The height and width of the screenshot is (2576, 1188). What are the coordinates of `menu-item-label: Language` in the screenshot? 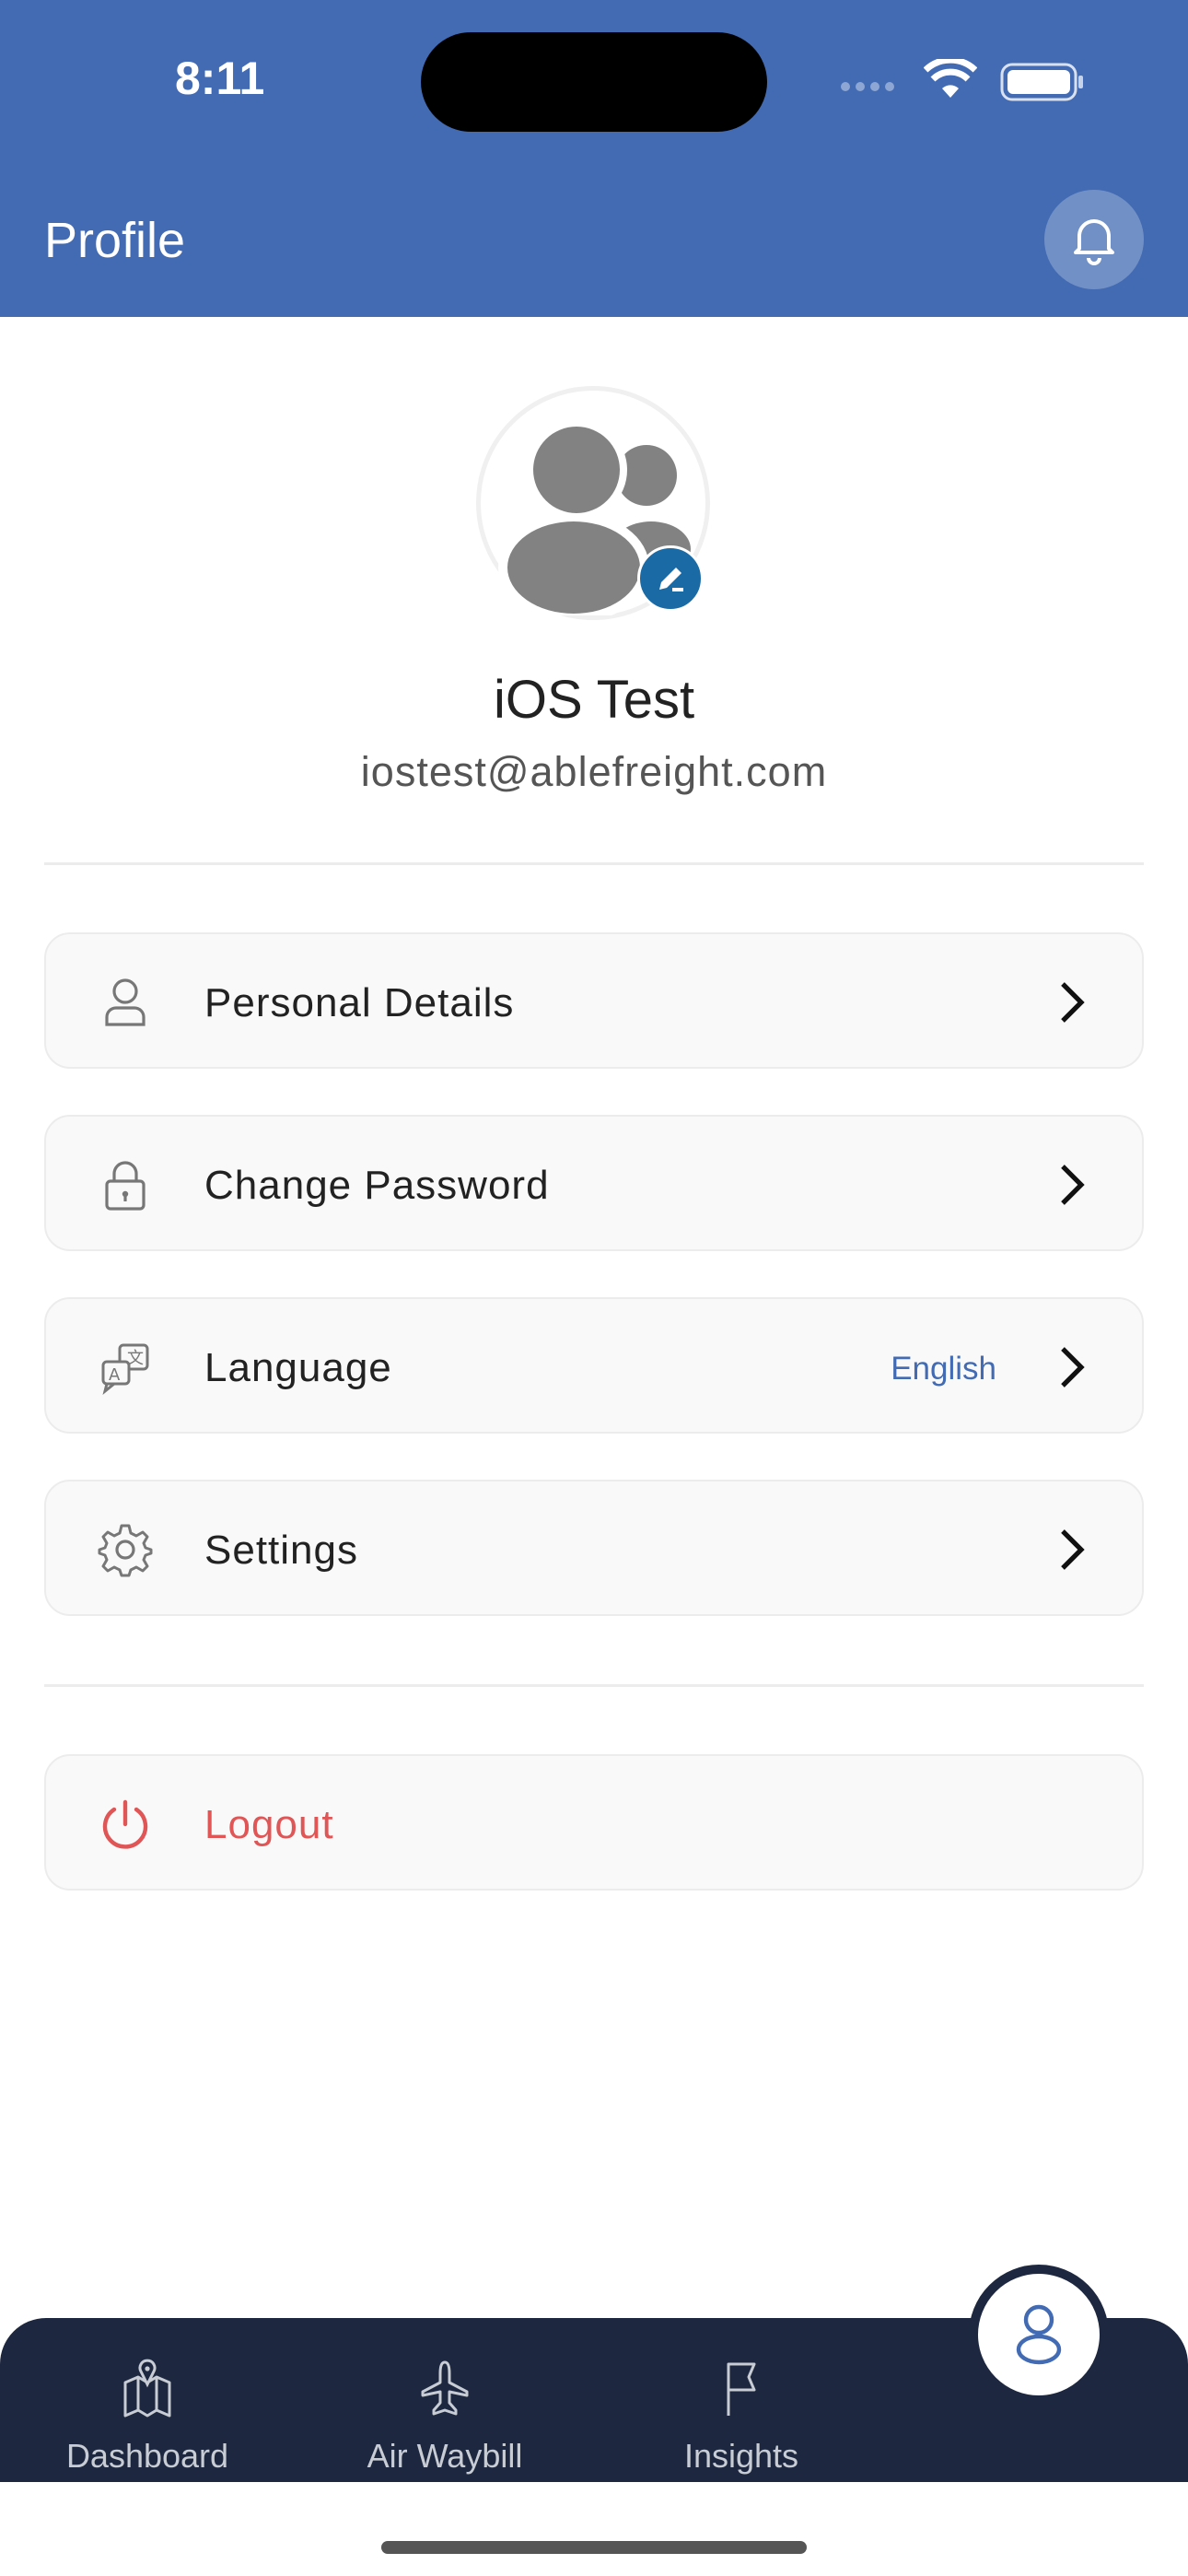 It's located at (298, 1367).